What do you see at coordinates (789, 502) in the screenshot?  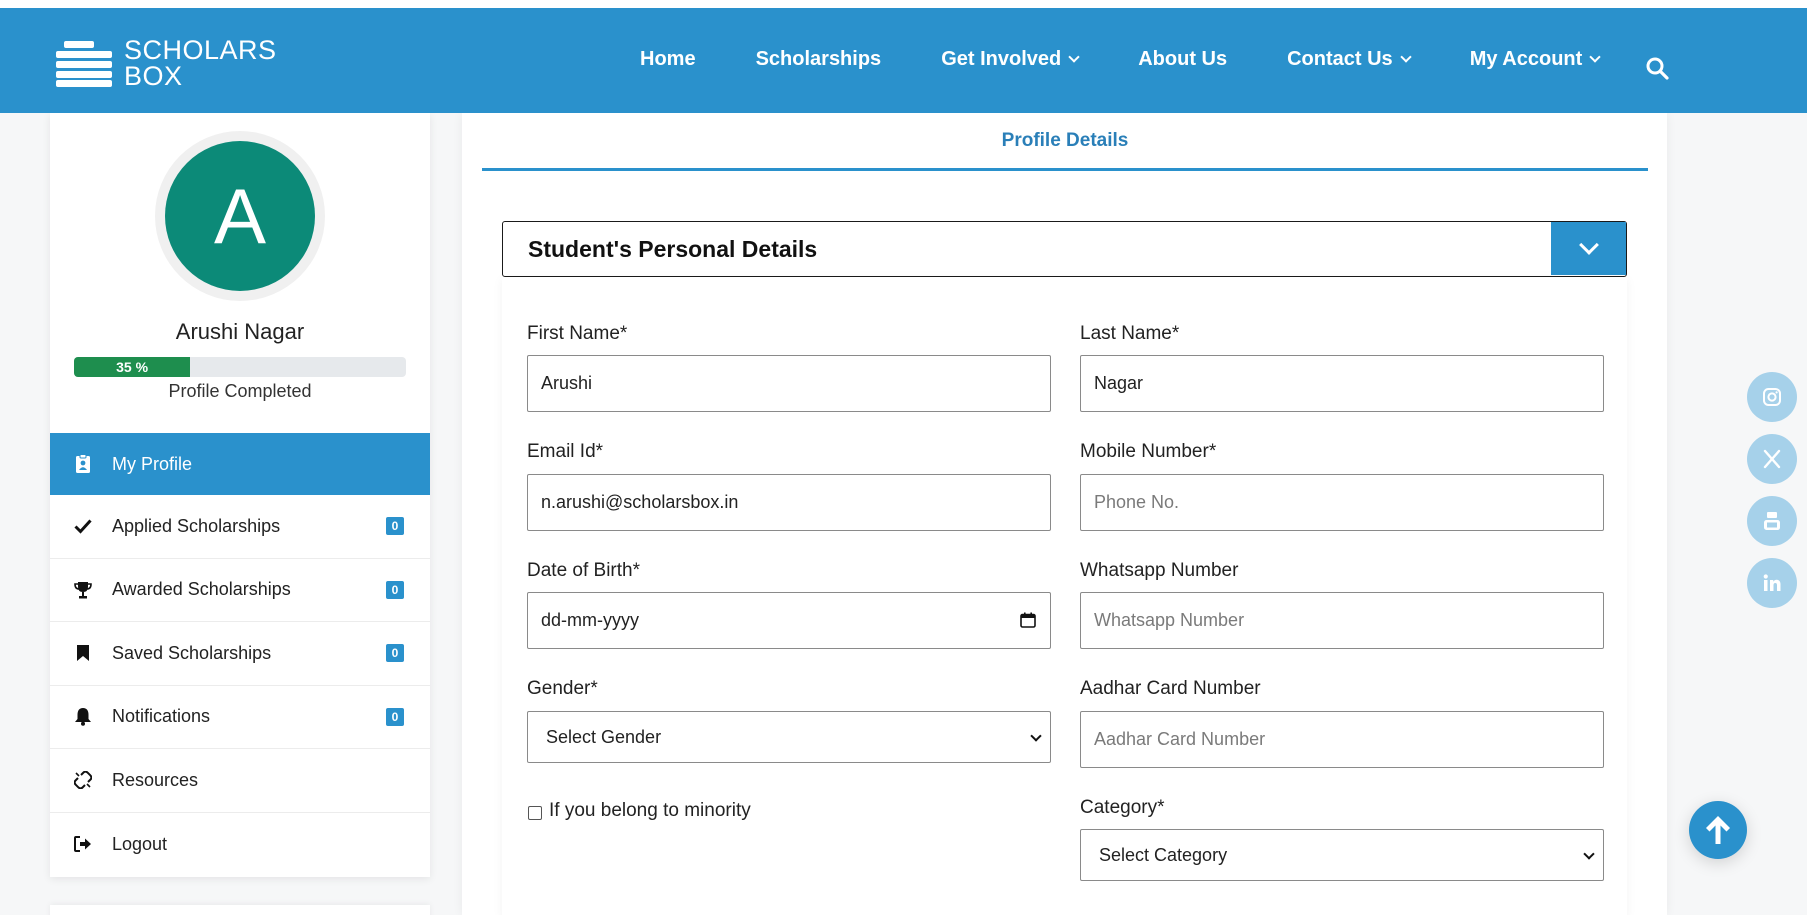 I see `email-field: n.arushi@scholarsbox.in` at bounding box center [789, 502].